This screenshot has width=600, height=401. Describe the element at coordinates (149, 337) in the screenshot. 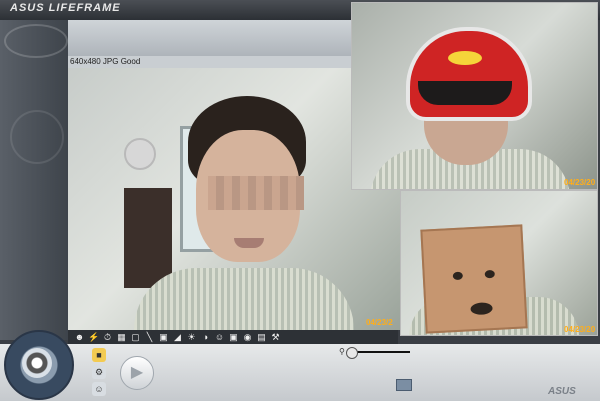

I see `ruler-icon: ╲` at that location.